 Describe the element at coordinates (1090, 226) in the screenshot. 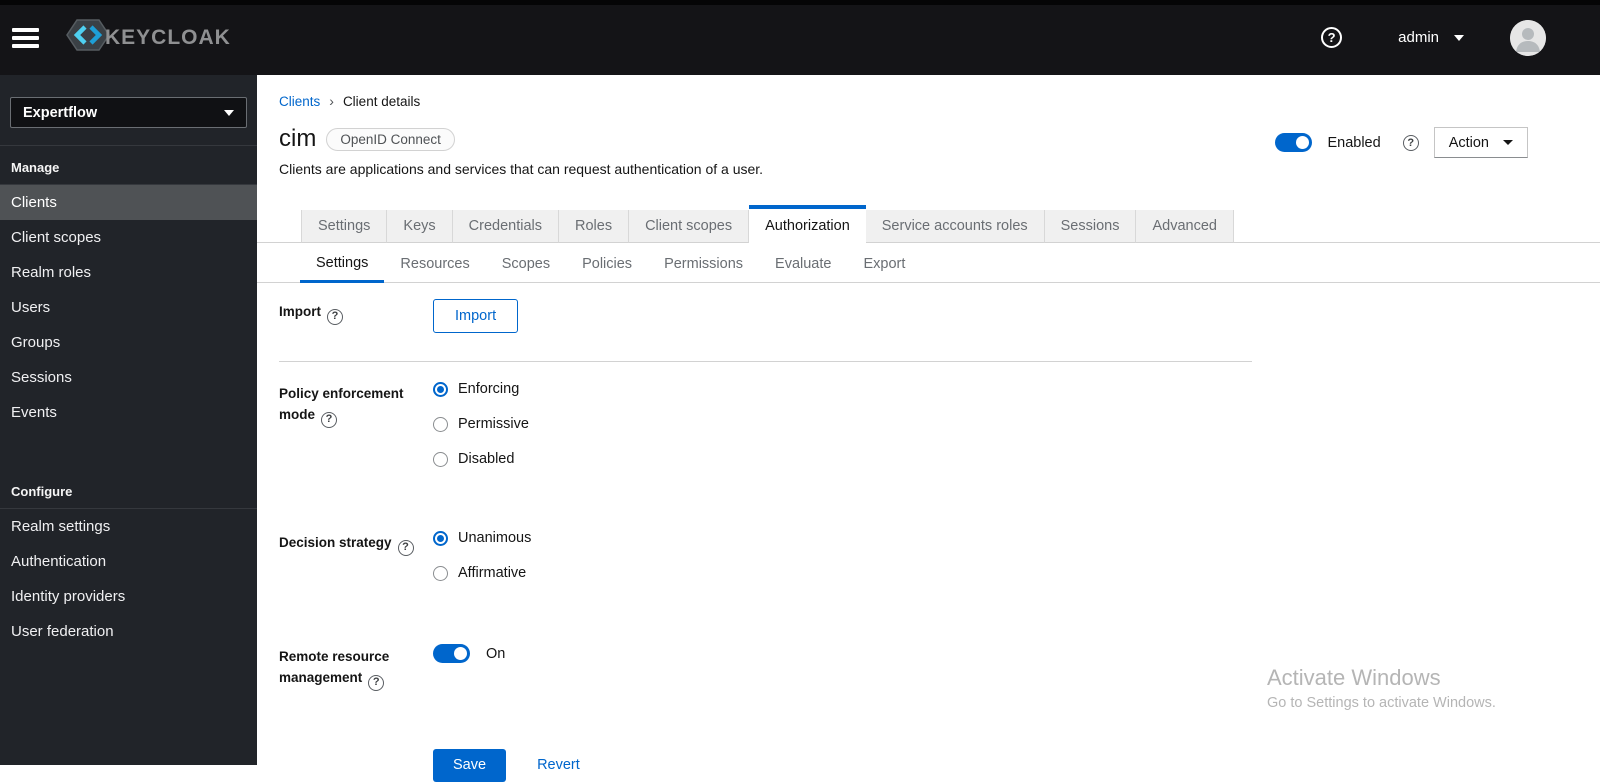

I see `tab-sessions: Sessions` at that location.